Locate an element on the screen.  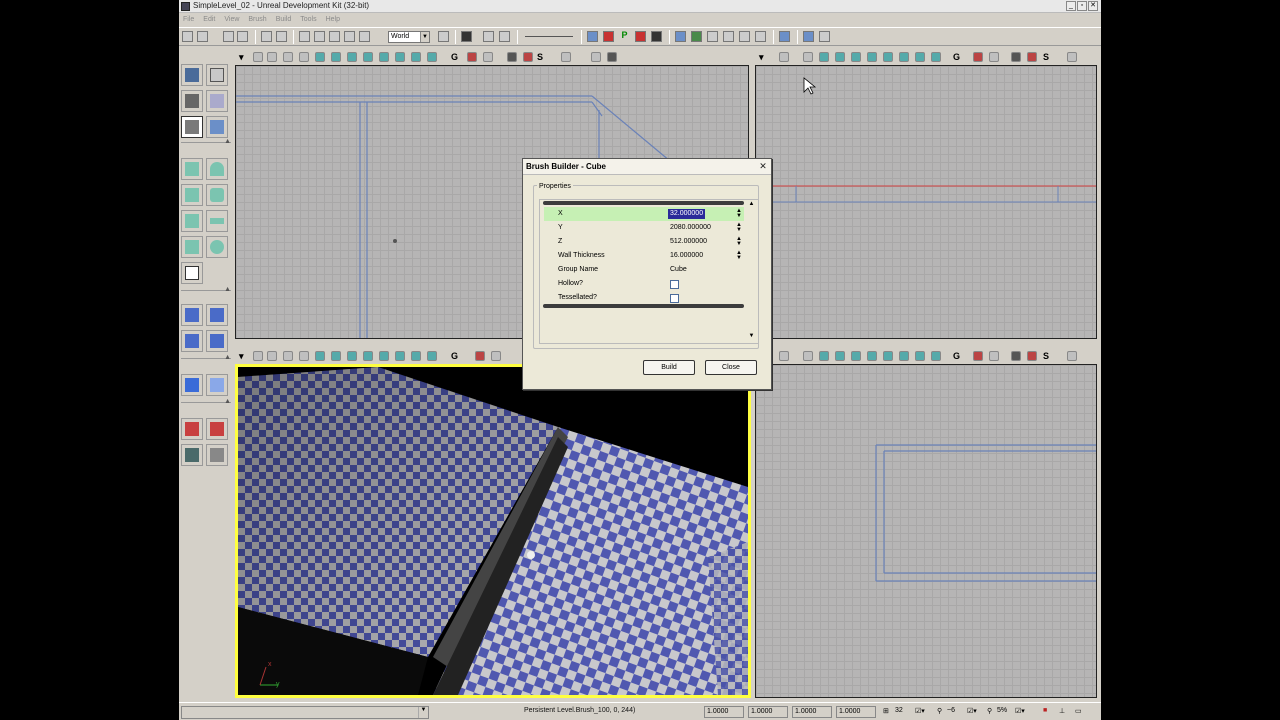
layout-icon is located at coordinates (784, 36).